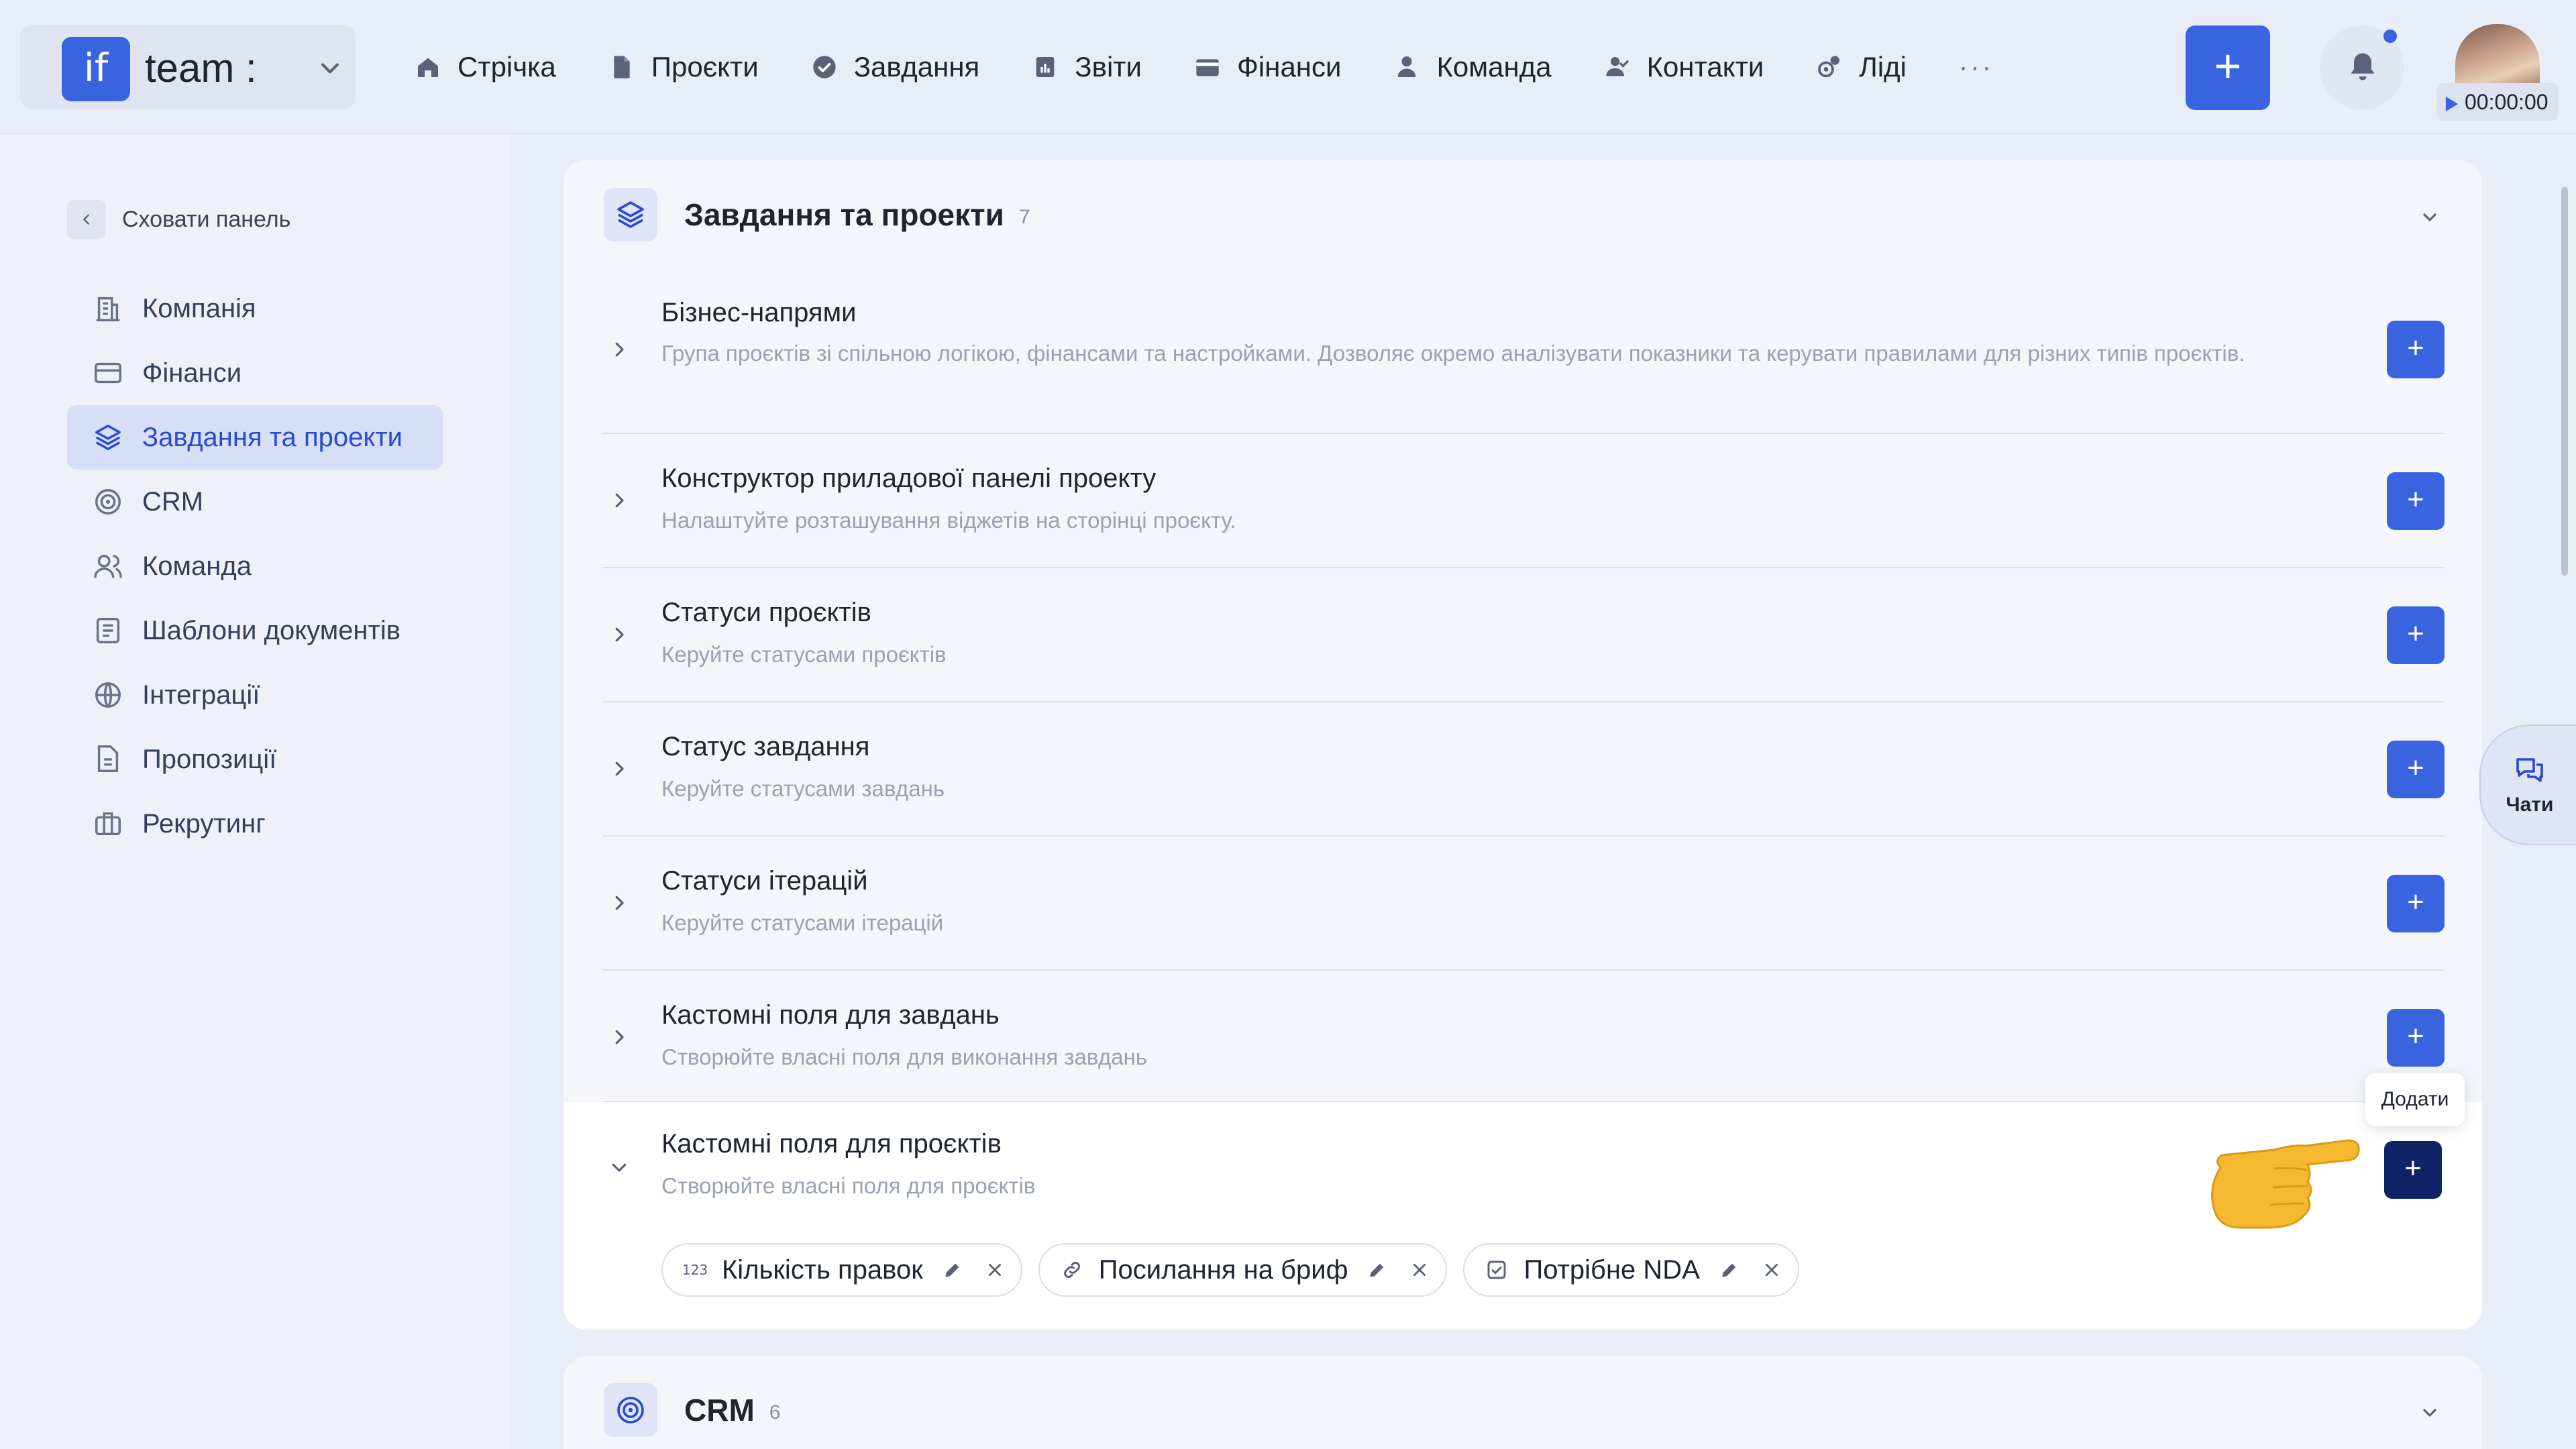  Describe the element at coordinates (255, 373) in the screenshot. I see `sidebar-item-finance: Фінанси` at that location.